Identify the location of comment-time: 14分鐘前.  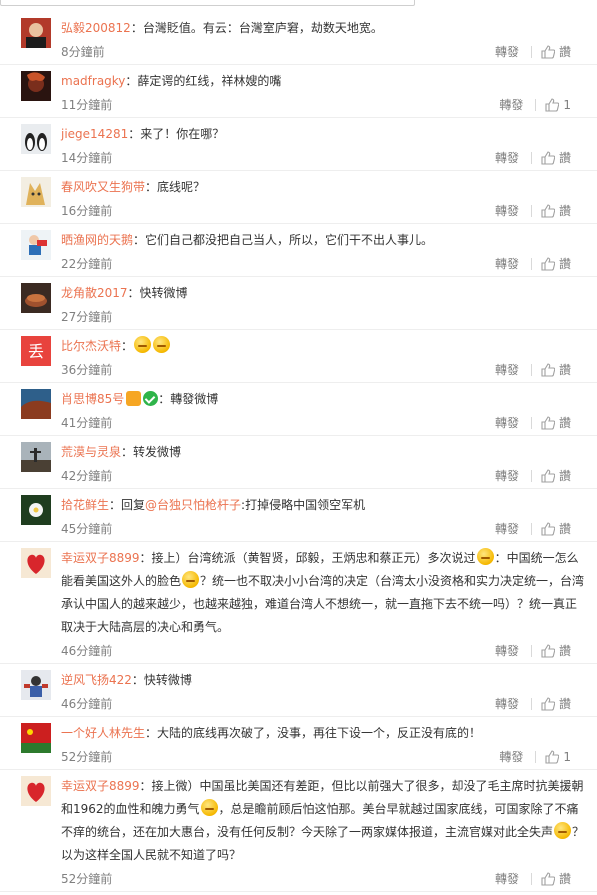
(87, 158).